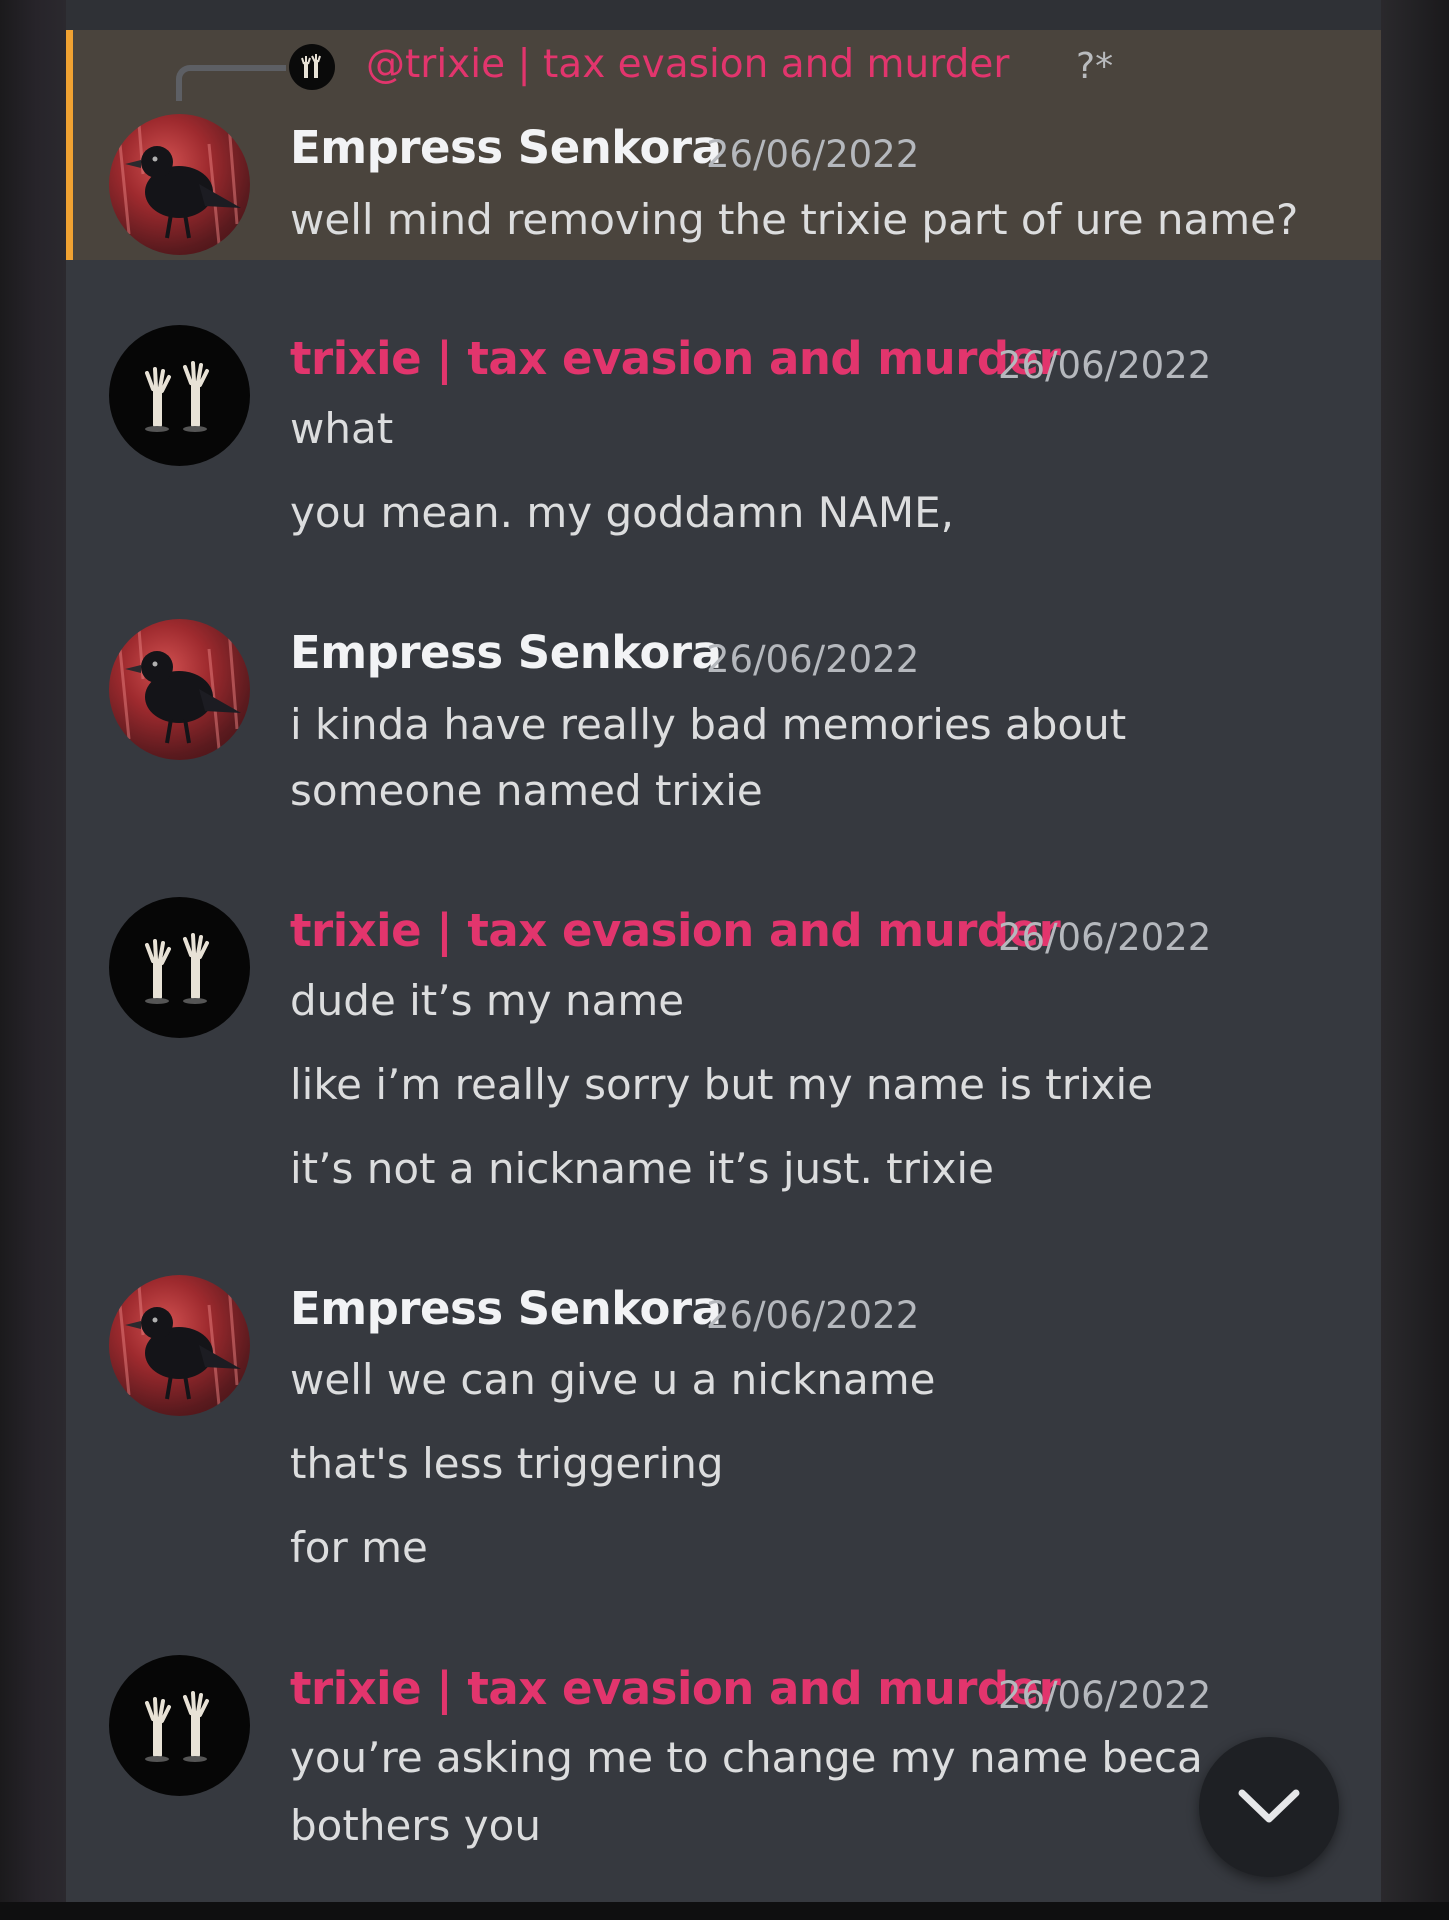  I want to click on message-text: well we can give u a nickname, so click(613, 1379).